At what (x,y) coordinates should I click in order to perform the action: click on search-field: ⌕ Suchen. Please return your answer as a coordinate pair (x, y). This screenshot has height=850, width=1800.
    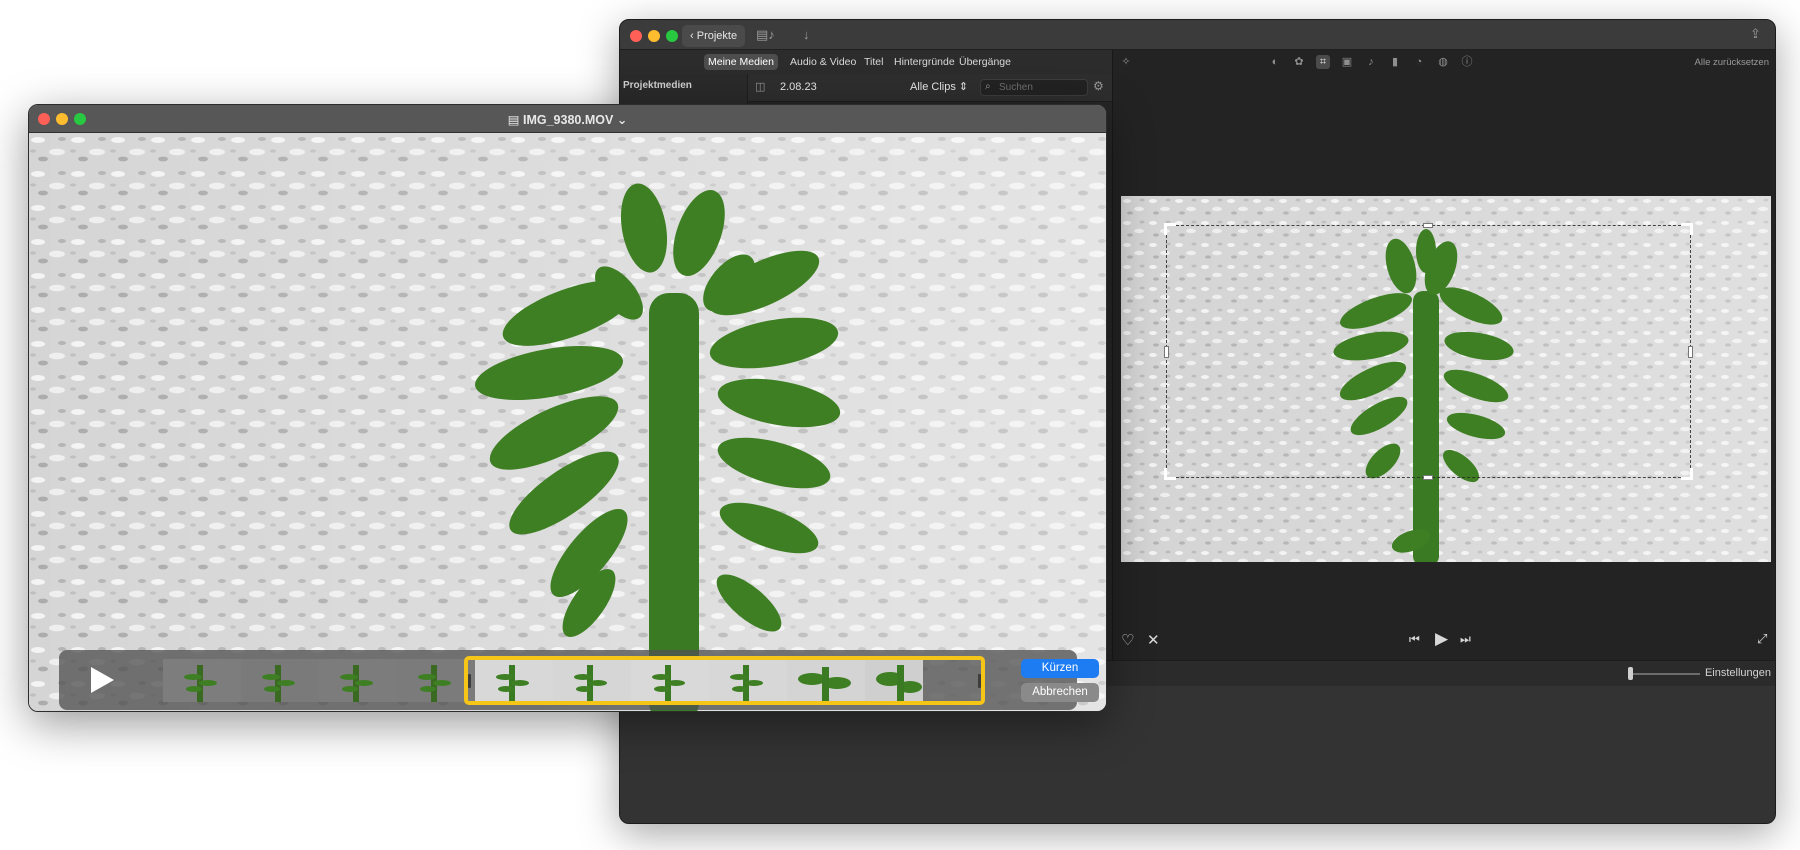
    Looking at the image, I should click on (1034, 87).